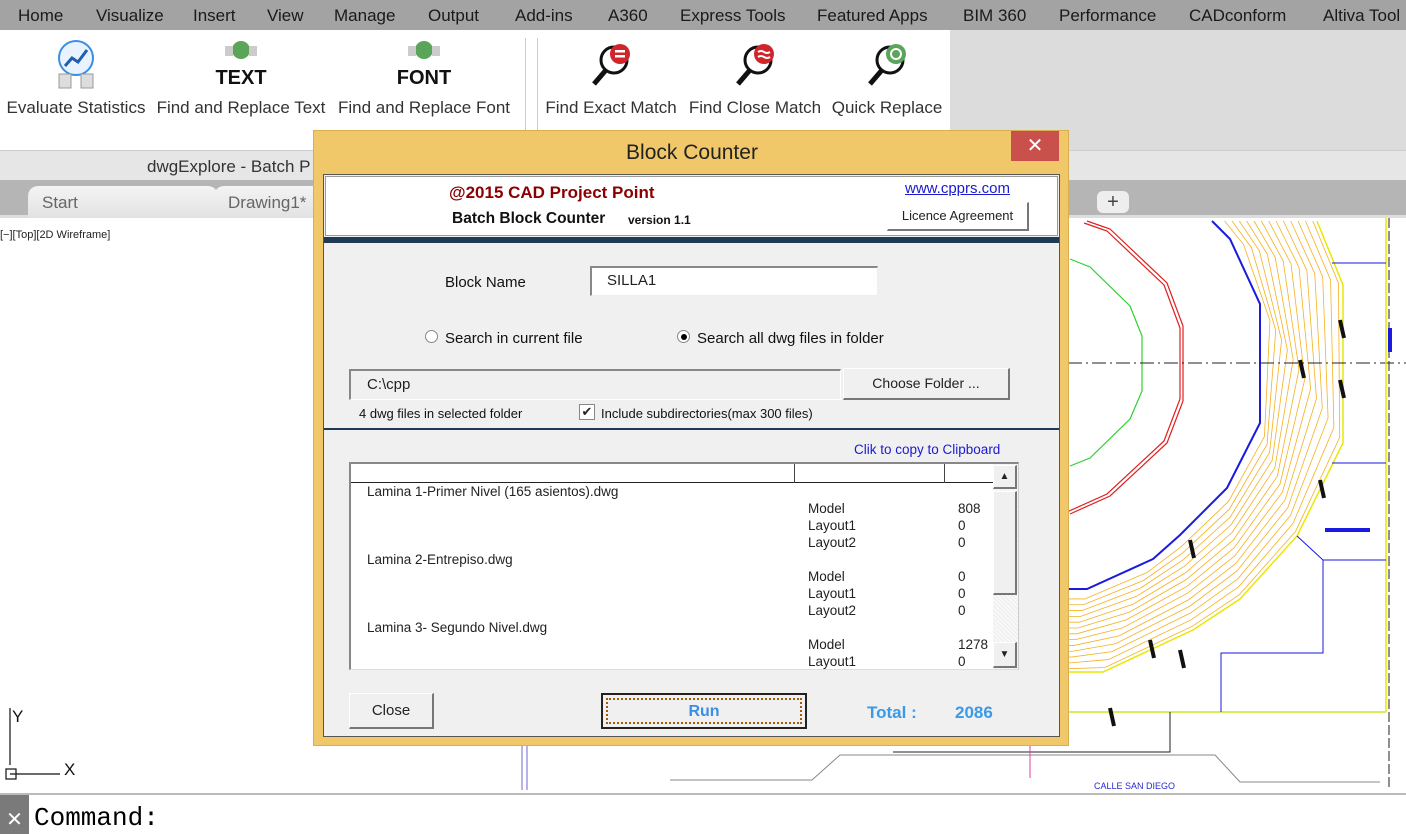 The width and height of the screenshot is (1406, 834). Describe the element at coordinates (974, 712) in the screenshot. I see `total-value: 2086` at that location.